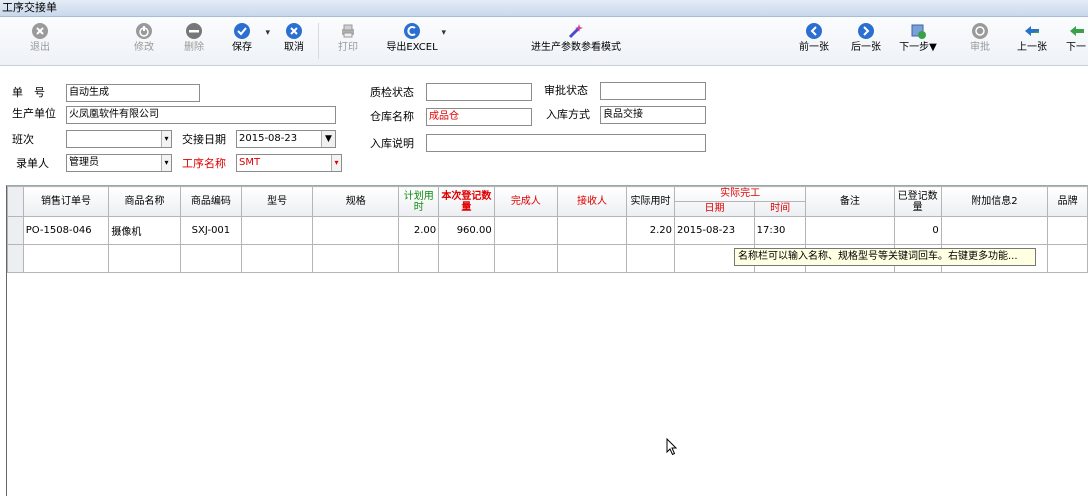 This screenshot has width=1088, height=496. I want to click on col-product-name: 商品名称, so click(144, 201).